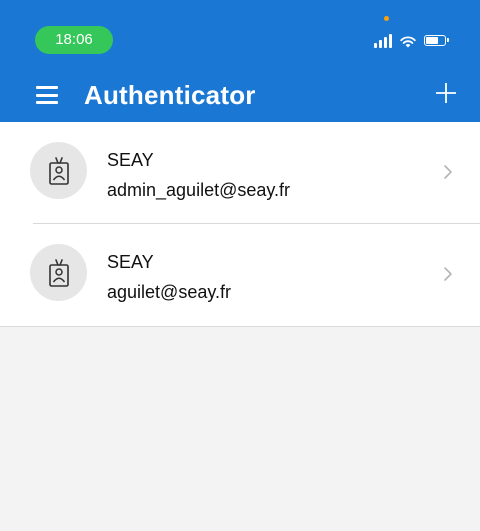 Image resolution: width=480 pixels, height=531 pixels. What do you see at coordinates (198, 175) in the screenshot?
I see `account-text: SEAY admin_aguilet@seay.fr` at bounding box center [198, 175].